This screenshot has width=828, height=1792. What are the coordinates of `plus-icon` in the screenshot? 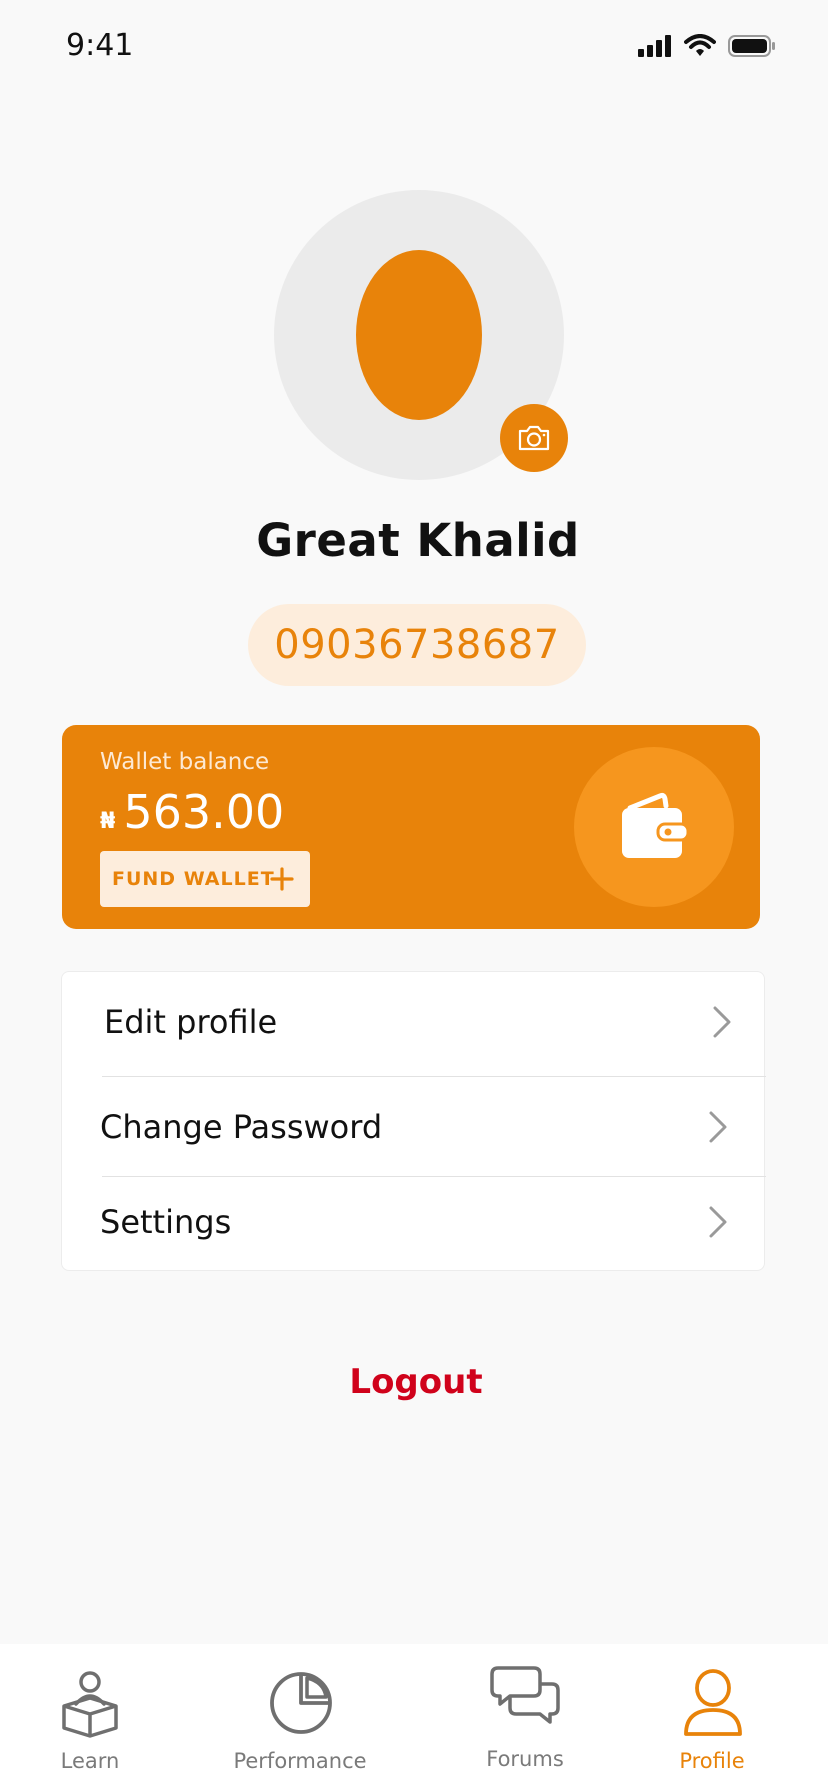 It's located at (282, 879).